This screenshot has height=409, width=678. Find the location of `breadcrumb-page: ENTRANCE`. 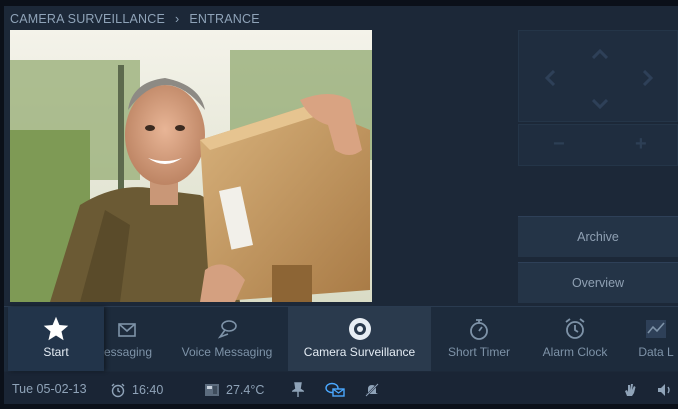

breadcrumb-page: ENTRANCE is located at coordinates (224, 19).